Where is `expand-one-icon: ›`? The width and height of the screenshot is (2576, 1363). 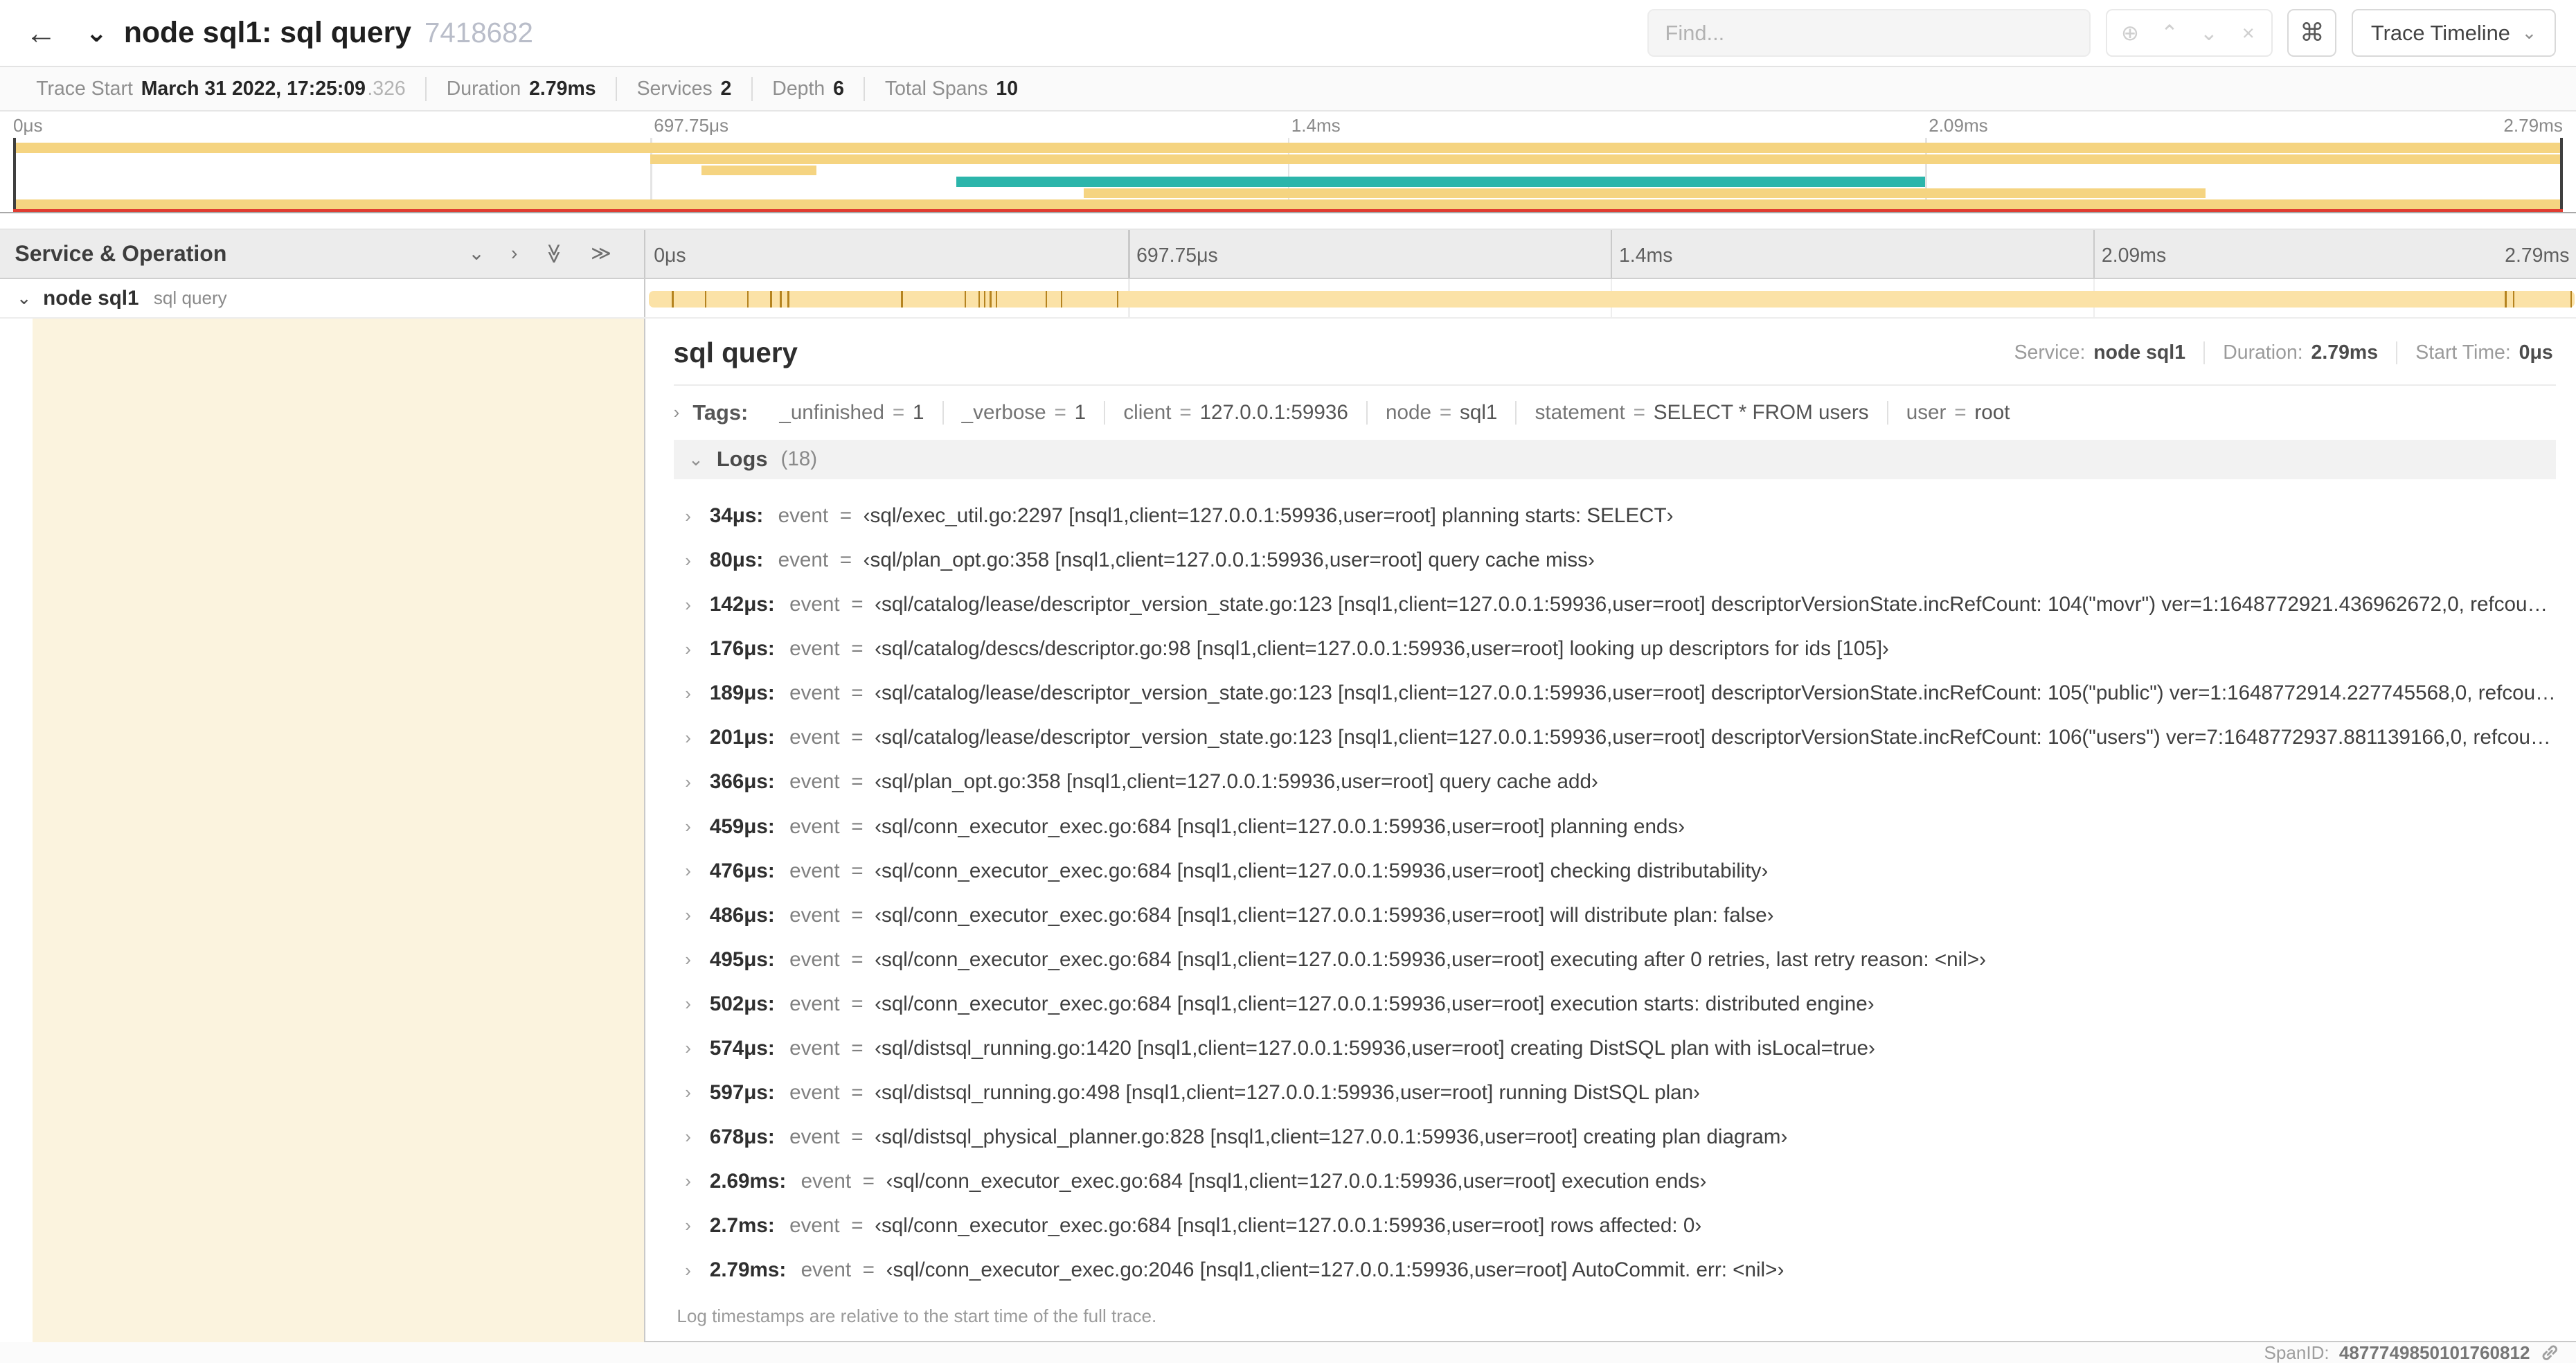 expand-one-icon: › is located at coordinates (514, 254).